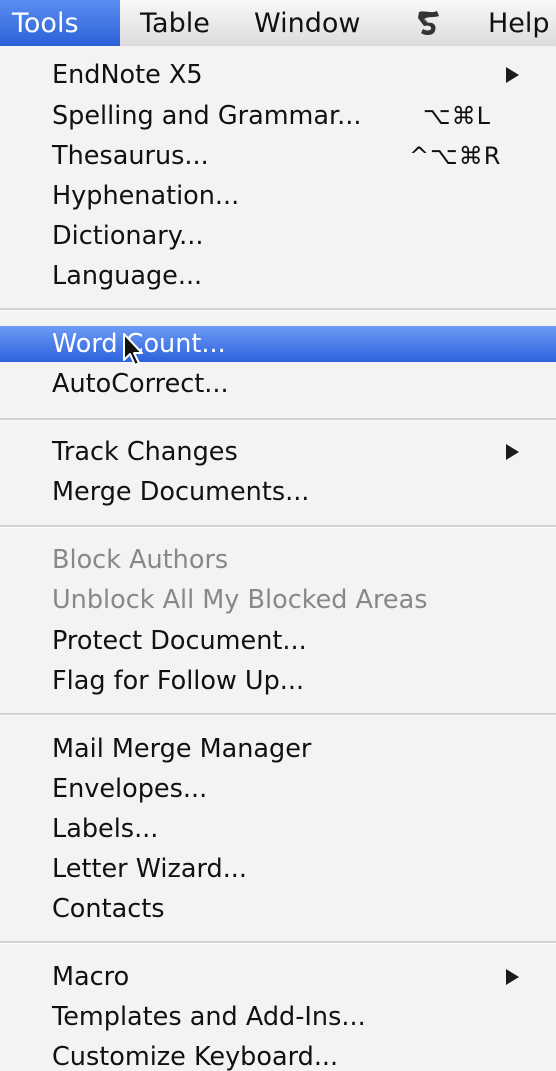  I want to click on menu-item-endnote-label: EndNote X5, so click(127, 75).